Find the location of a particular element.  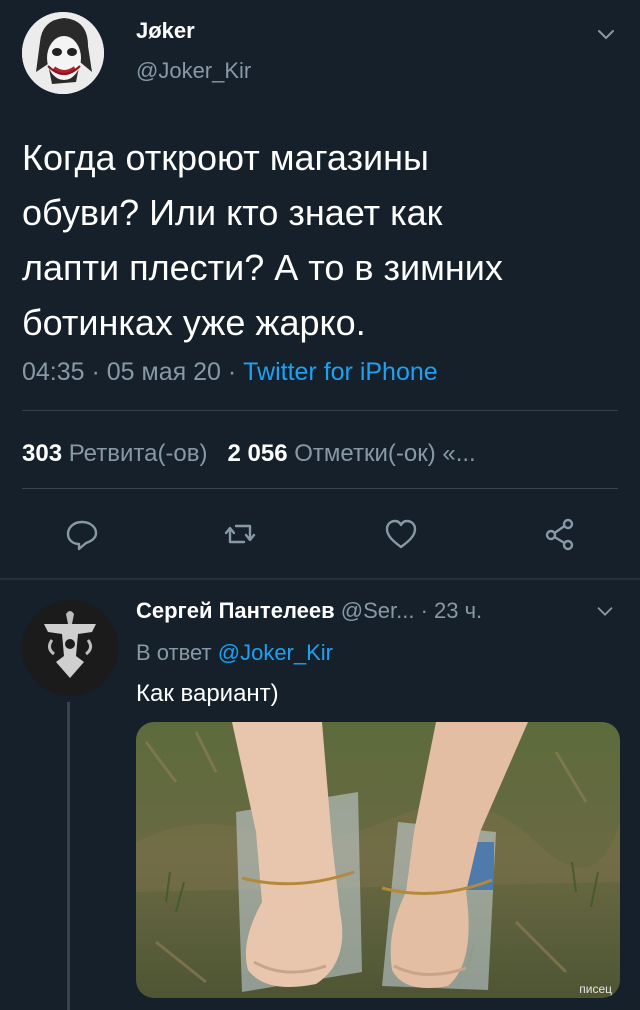

retweets-count: 303 is located at coordinates (42, 453).